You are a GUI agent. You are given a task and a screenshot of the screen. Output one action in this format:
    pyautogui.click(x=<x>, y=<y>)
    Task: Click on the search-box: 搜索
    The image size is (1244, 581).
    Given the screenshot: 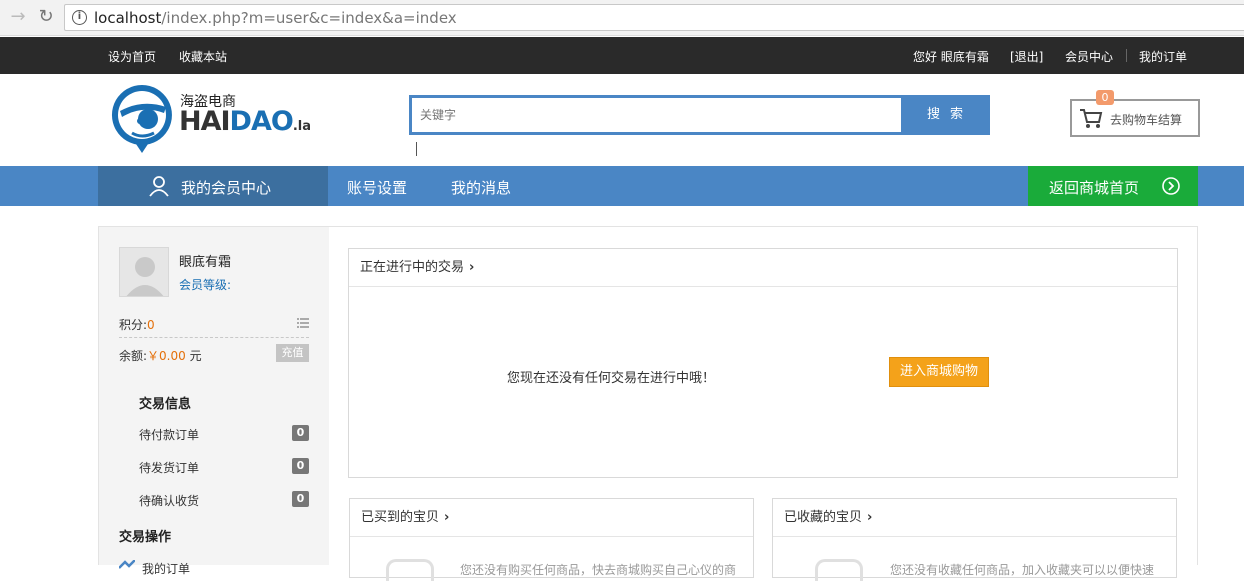 What is the action you would take?
    pyautogui.click(x=699, y=115)
    